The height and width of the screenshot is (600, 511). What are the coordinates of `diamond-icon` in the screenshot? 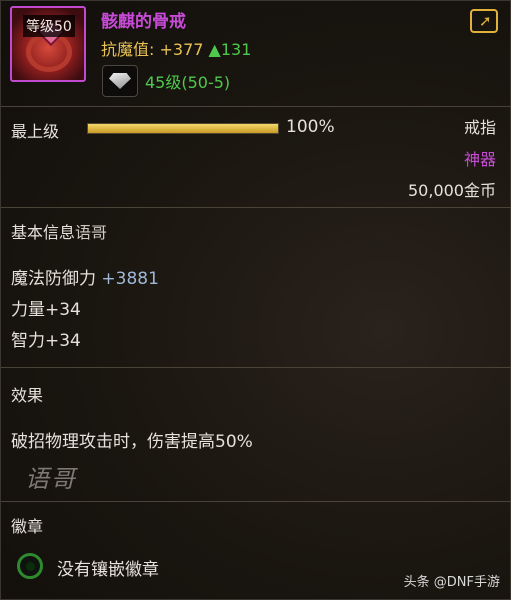 It's located at (120, 81).